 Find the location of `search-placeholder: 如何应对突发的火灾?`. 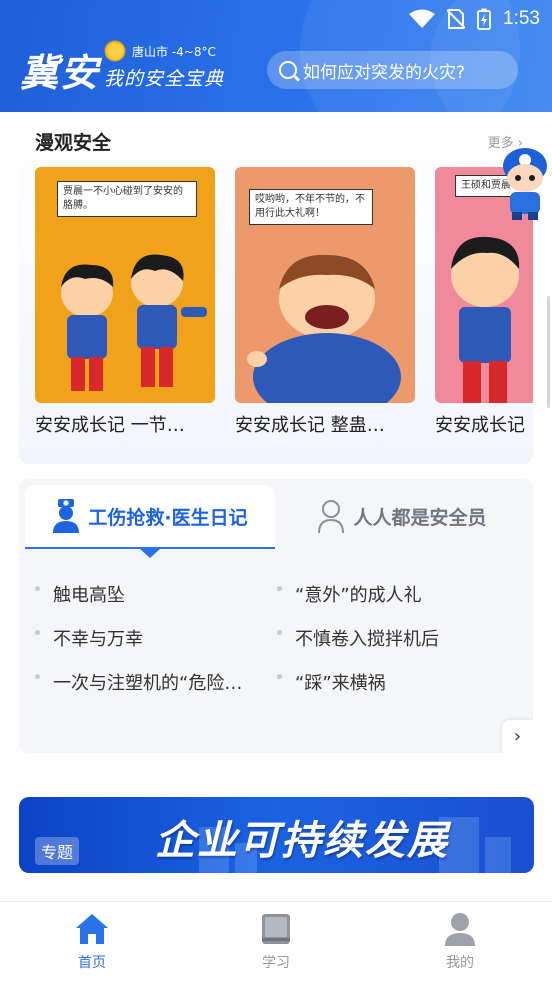

search-placeholder: 如何应对突发的火灾? is located at coordinates (384, 72).